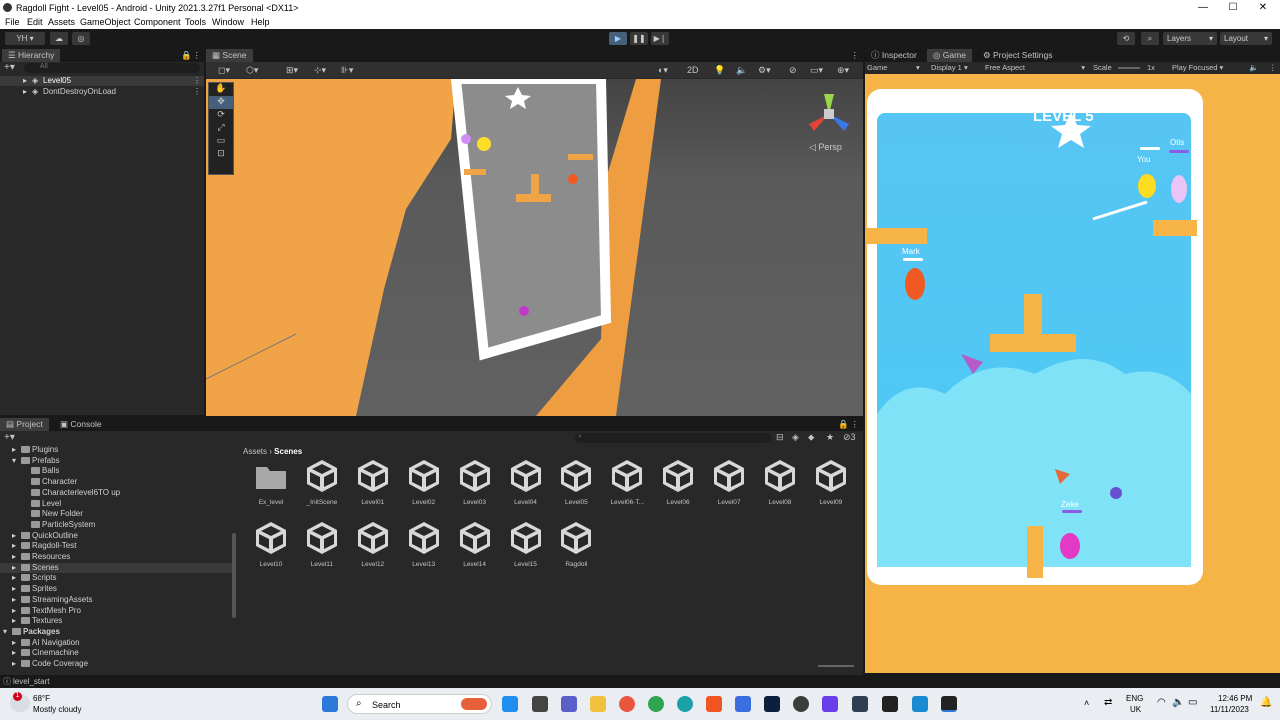 The image size is (1280, 720). What do you see at coordinates (31, 681) in the screenshot?
I see `status-message: level_start` at bounding box center [31, 681].